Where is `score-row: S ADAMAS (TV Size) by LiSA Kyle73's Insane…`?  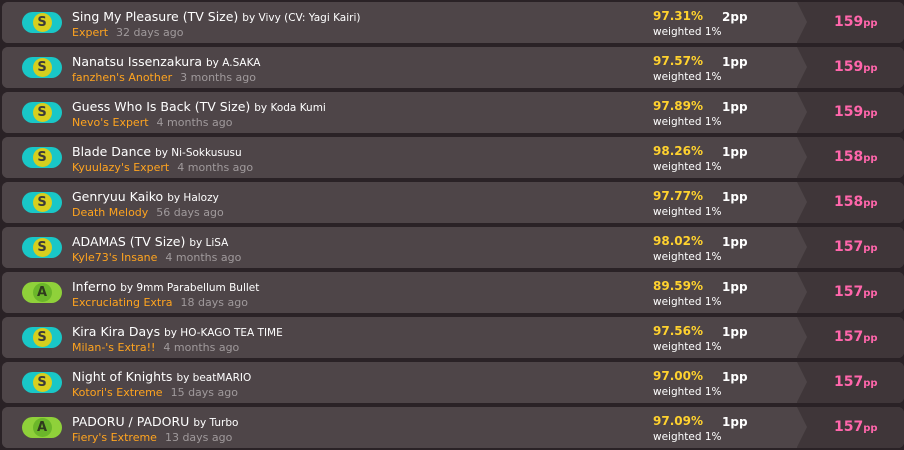 score-row: S ADAMAS (TV Size) by LiSA Kyle73's Insane… is located at coordinates (453, 247).